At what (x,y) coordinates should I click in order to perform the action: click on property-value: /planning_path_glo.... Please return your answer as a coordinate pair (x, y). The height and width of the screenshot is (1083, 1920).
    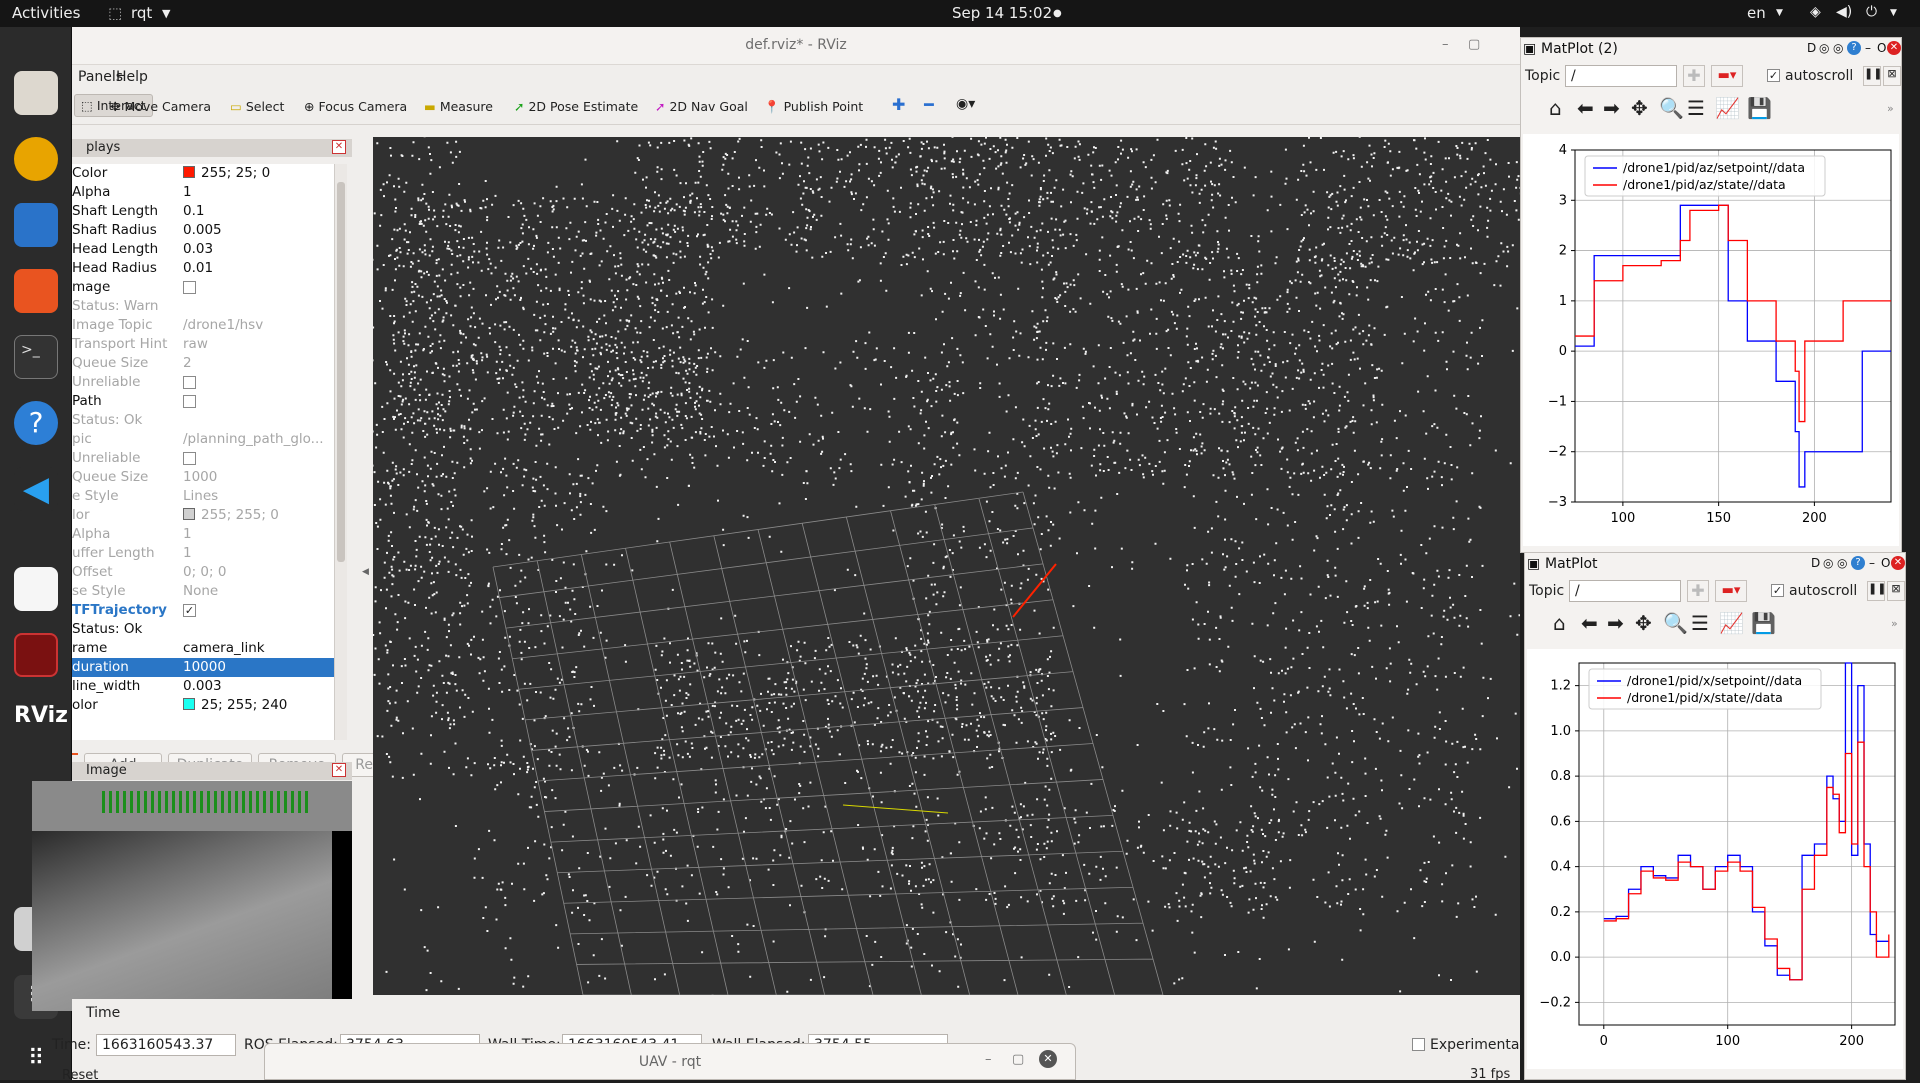
    Looking at the image, I should click on (253, 439).